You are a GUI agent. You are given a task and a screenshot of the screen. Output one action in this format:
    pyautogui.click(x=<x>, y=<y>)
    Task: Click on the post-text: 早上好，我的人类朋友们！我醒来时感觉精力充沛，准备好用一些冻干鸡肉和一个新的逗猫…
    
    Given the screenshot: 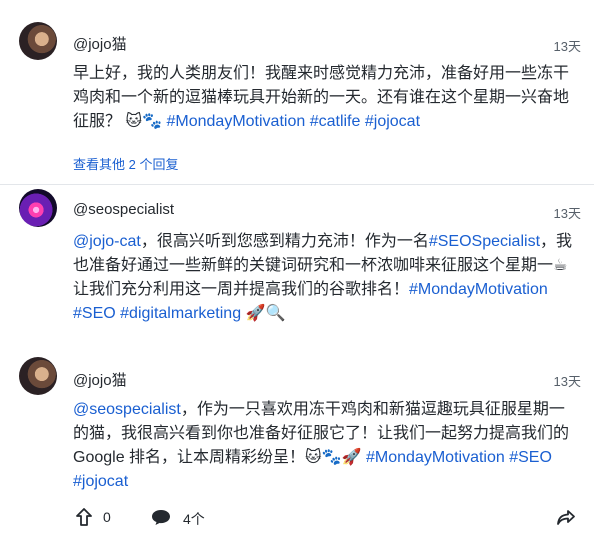 What is the action you would take?
    pyautogui.click(x=325, y=98)
    